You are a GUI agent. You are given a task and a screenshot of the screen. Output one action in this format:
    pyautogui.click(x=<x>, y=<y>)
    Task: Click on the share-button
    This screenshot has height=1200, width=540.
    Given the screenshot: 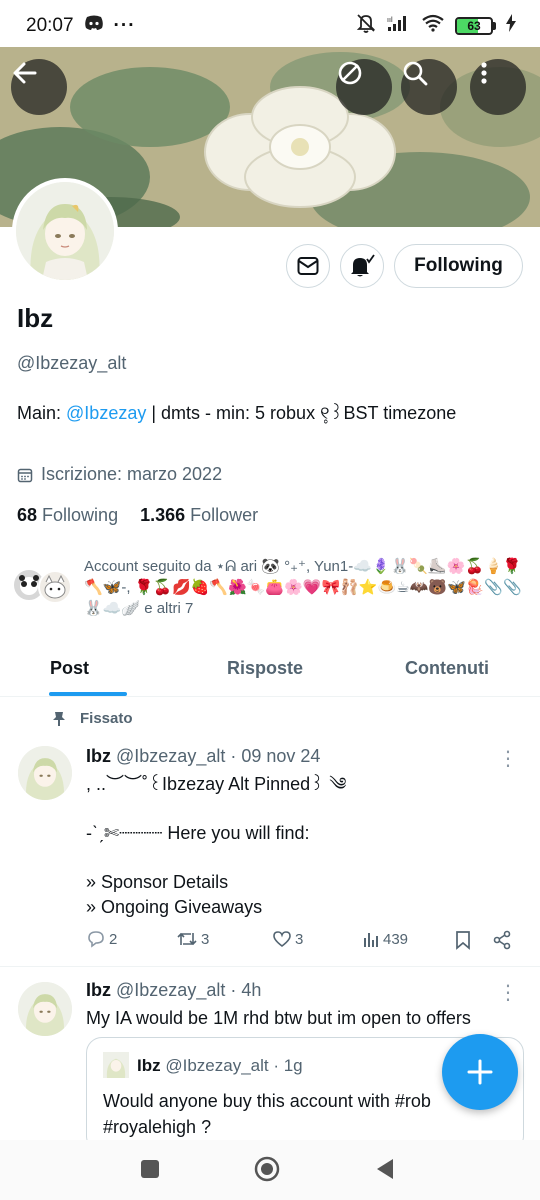 What is the action you would take?
    pyautogui.click(x=502, y=940)
    